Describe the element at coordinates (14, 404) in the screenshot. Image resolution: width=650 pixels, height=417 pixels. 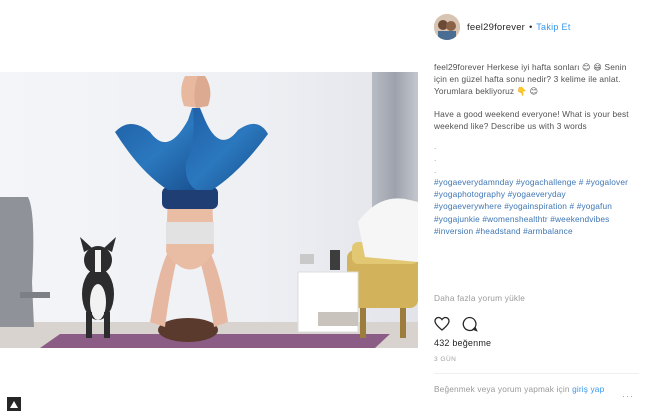
I see `save-icon` at that location.